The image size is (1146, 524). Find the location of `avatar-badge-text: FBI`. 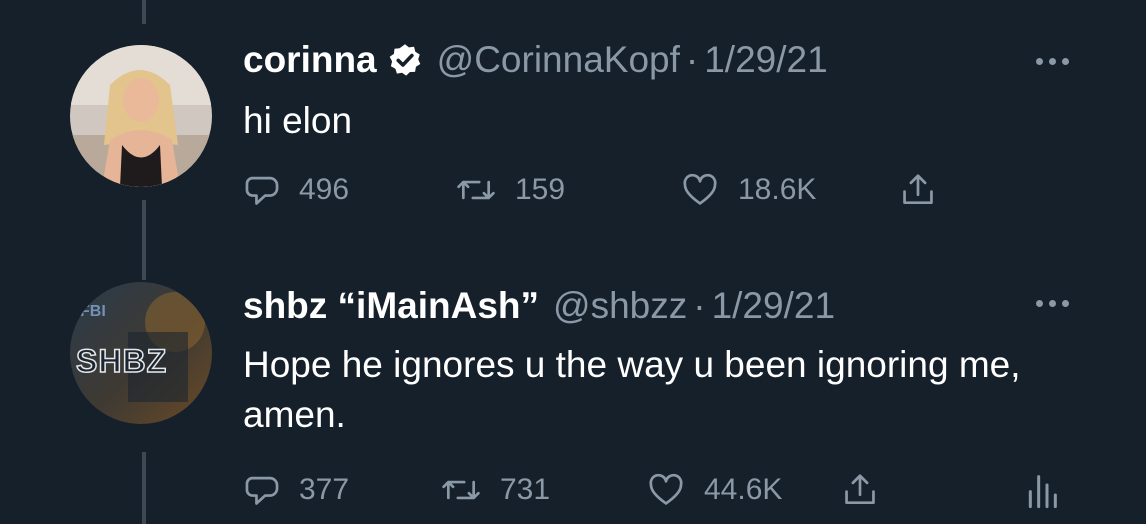

avatar-badge-text: FBI is located at coordinates (93, 311).